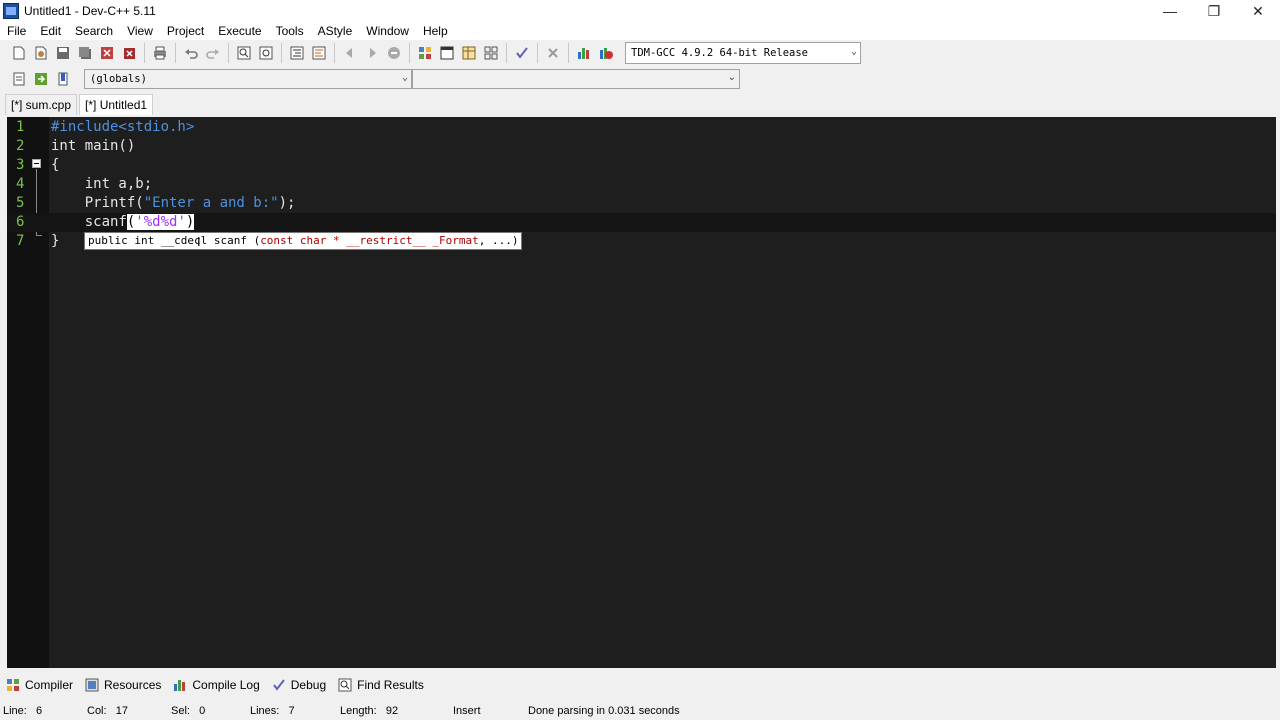 This screenshot has width=1280, height=720. What do you see at coordinates (369, 711) in the screenshot?
I see `status-length: Length: 92` at bounding box center [369, 711].